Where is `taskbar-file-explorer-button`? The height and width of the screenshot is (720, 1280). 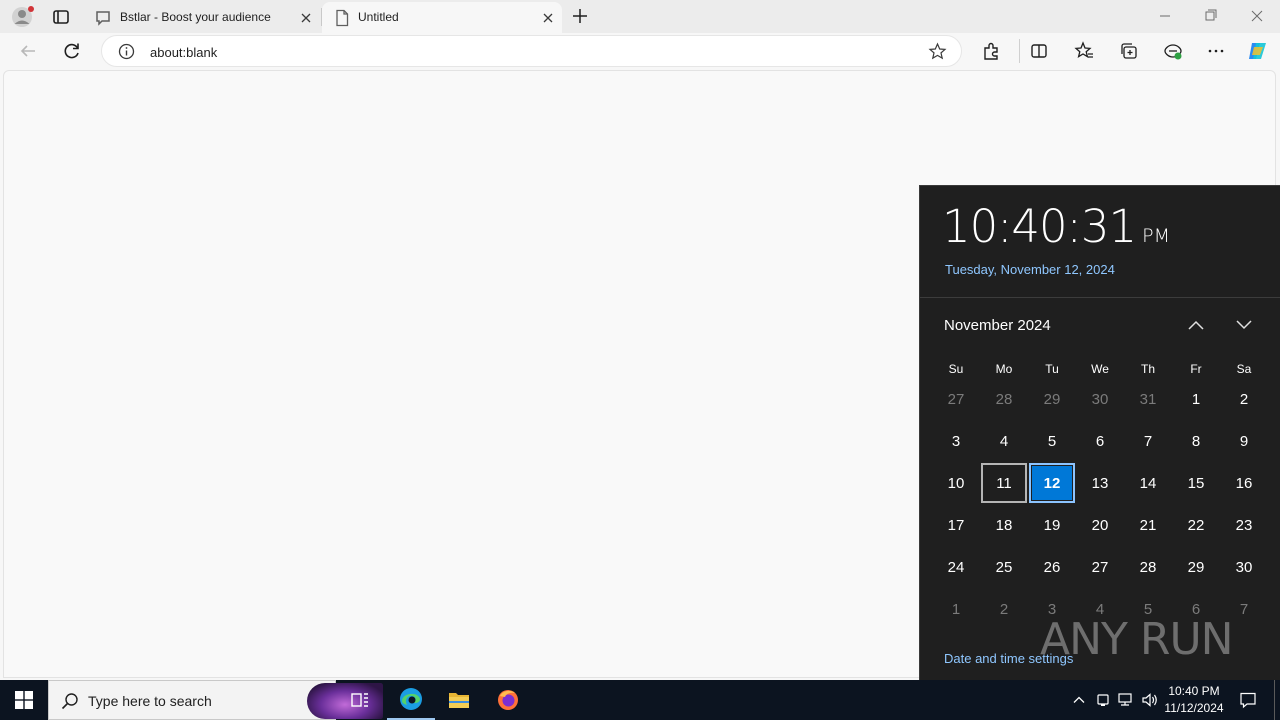 taskbar-file-explorer-button is located at coordinates (459, 700).